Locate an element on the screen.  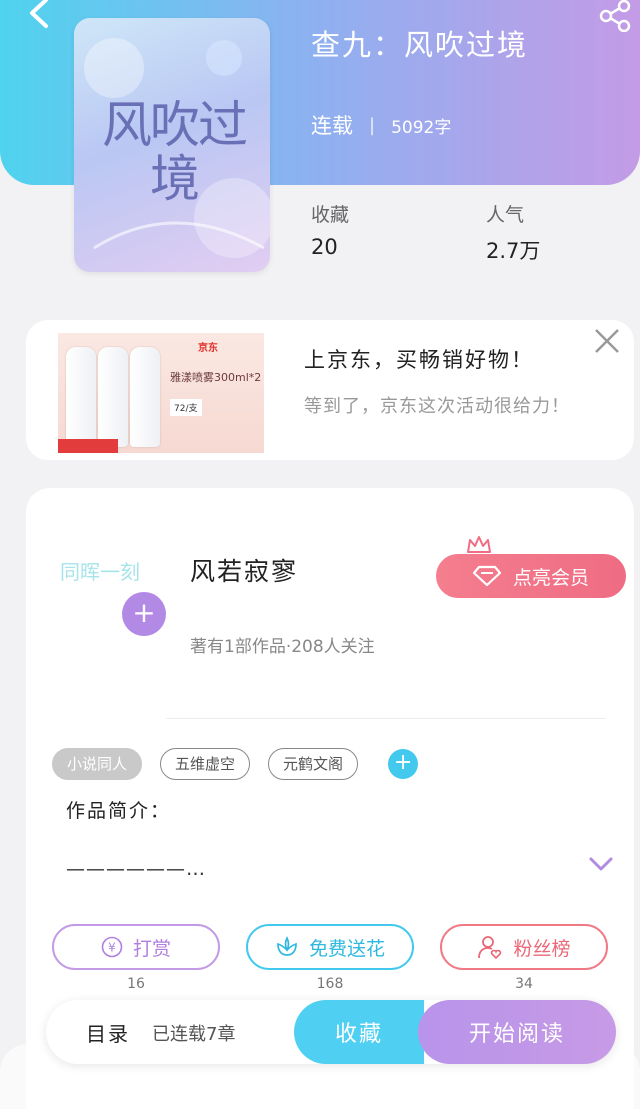
share-icon is located at coordinates (616, 16).